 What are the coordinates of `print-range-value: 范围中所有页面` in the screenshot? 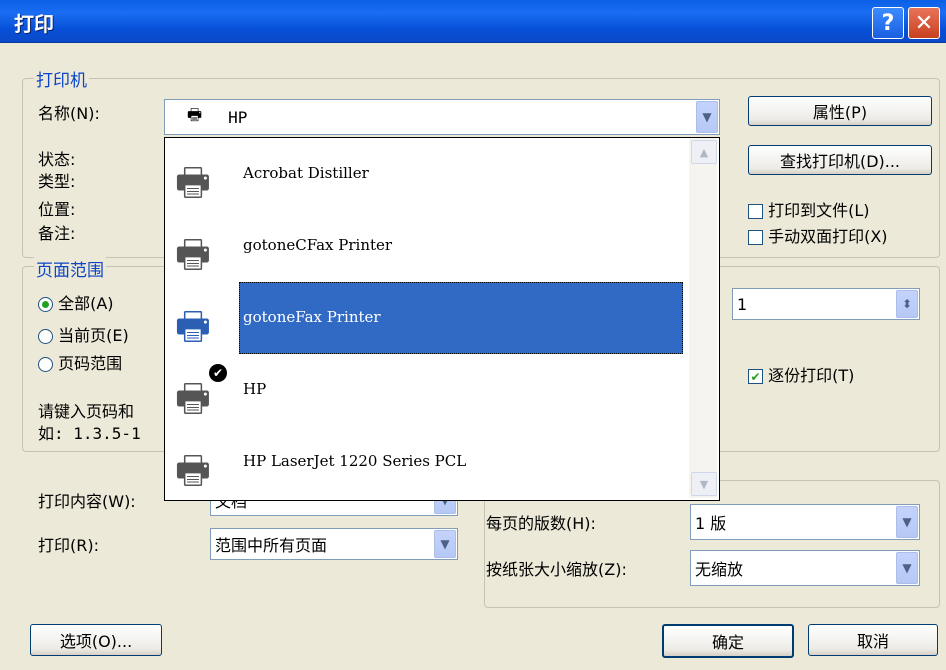 It's located at (271, 545).